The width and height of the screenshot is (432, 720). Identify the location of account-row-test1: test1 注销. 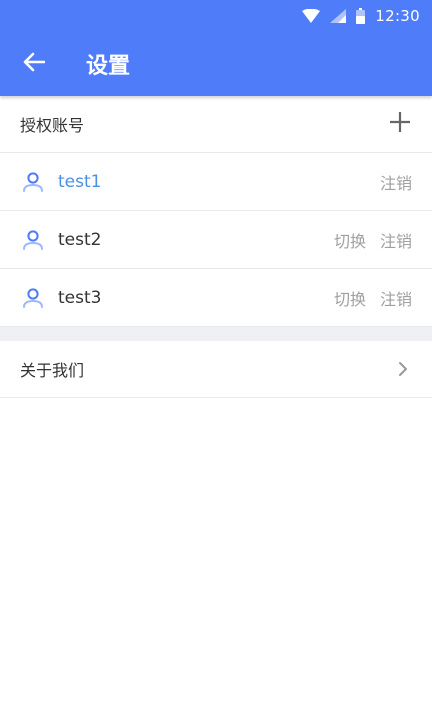
(216, 182).